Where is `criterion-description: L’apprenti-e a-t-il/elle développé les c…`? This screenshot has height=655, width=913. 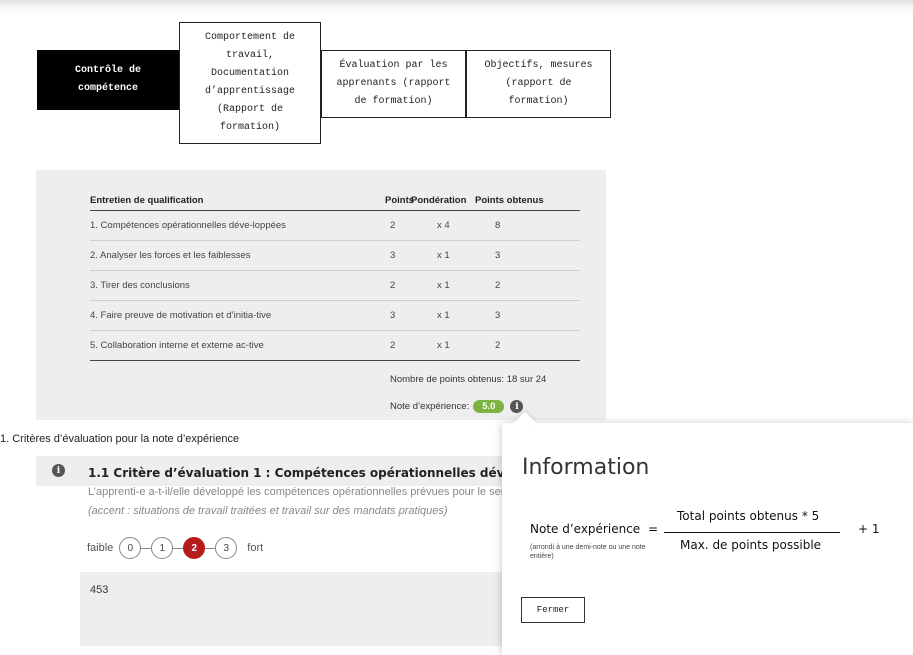
criterion-description: L’apprenti-e a-t-il/elle développé les c… is located at coordinates (311, 492).